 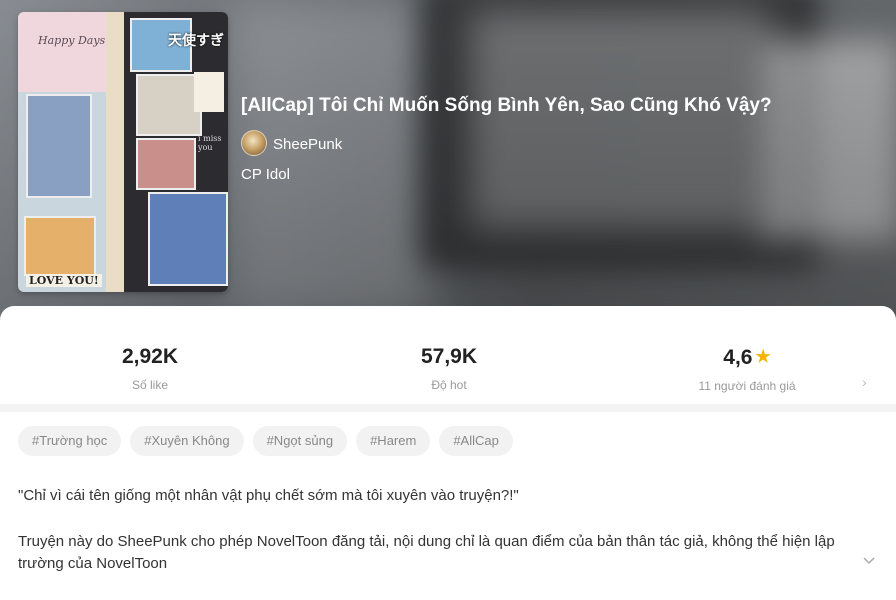 What do you see at coordinates (300, 441) in the screenshot?
I see `tag-ngot-sung: #Ngọt sủng` at bounding box center [300, 441].